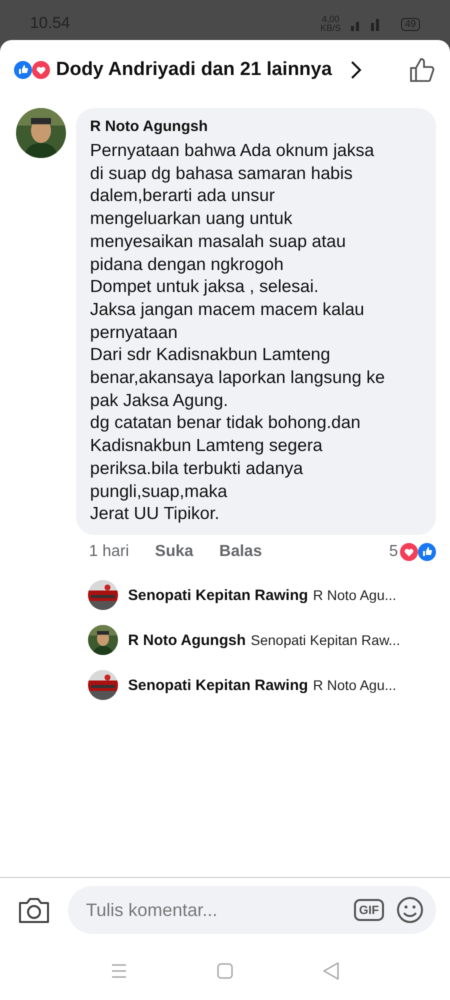 The image size is (450, 1000). Describe the element at coordinates (34, 910) in the screenshot. I see `camera-icon` at that location.